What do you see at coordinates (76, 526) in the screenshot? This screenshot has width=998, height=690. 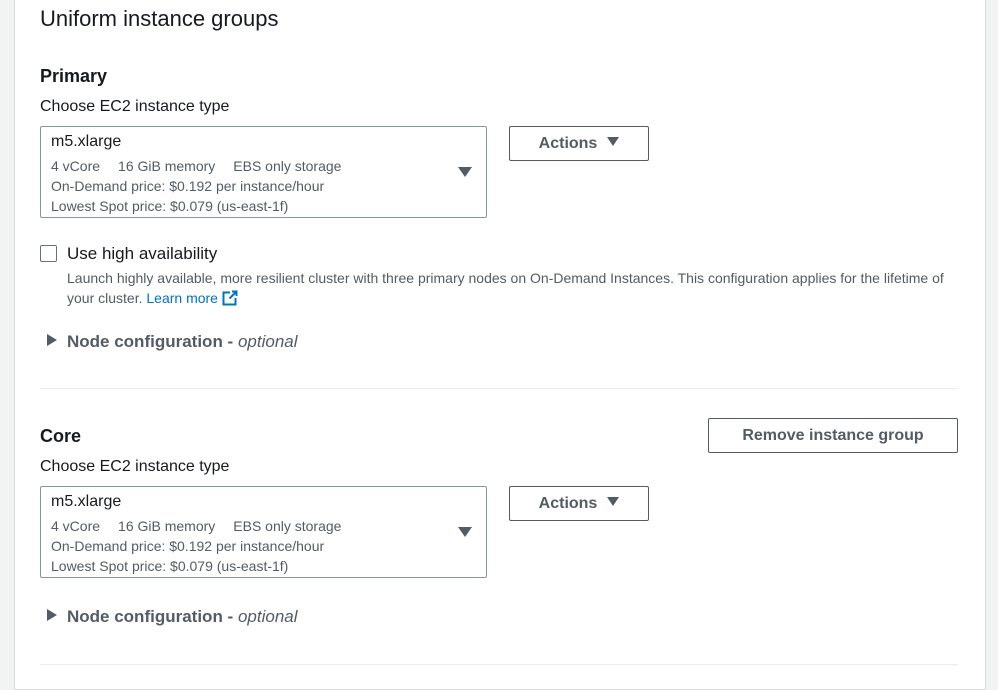 I see `core-vcore-tag: 4 vCore` at bounding box center [76, 526].